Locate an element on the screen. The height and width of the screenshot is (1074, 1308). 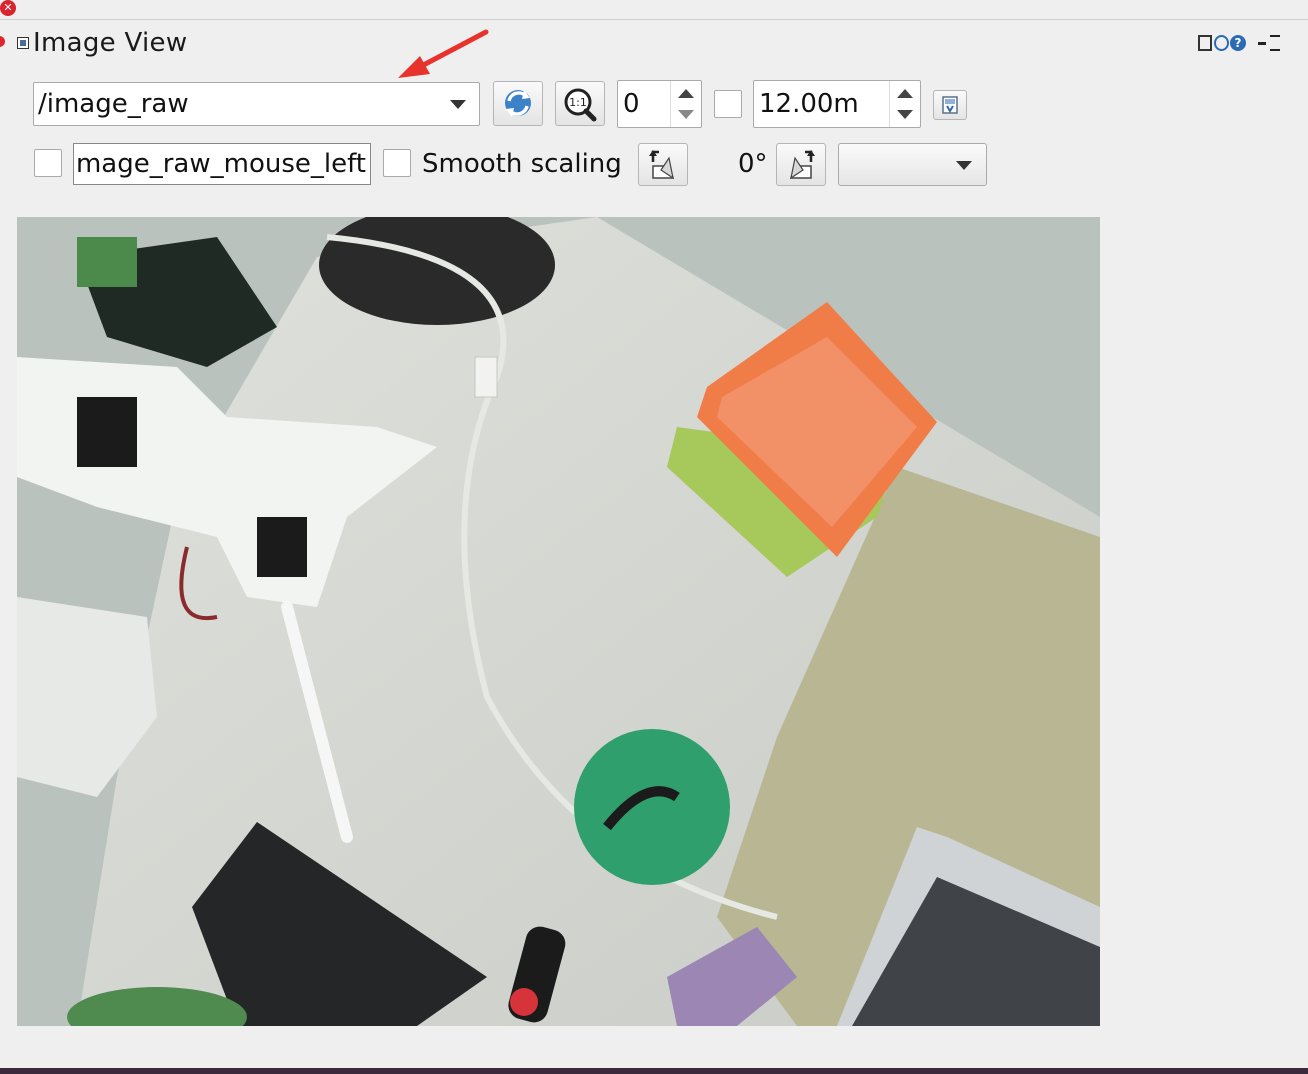
window-top-border is located at coordinates (654, 19).